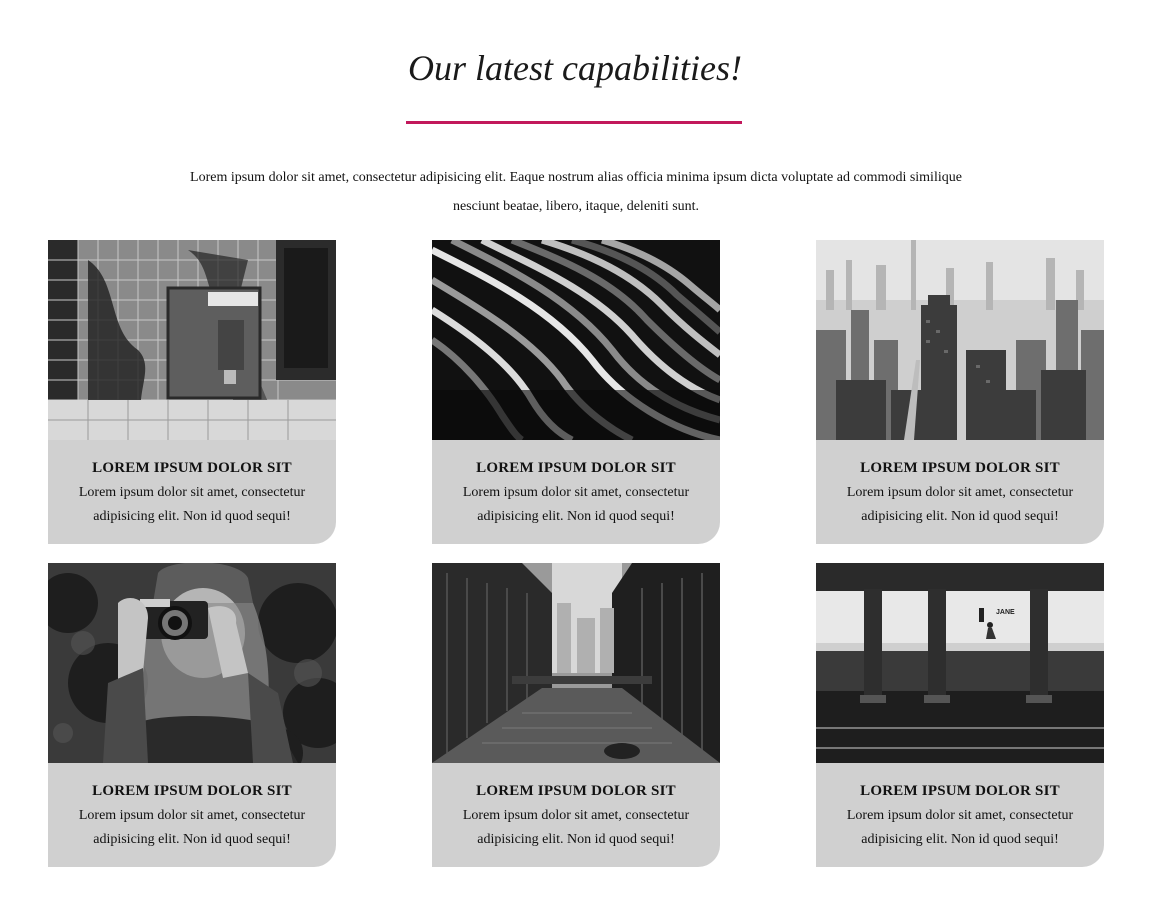  Describe the element at coordinates (1005, 612) in the screenshot. I see `station-sign: JANE` at that location.